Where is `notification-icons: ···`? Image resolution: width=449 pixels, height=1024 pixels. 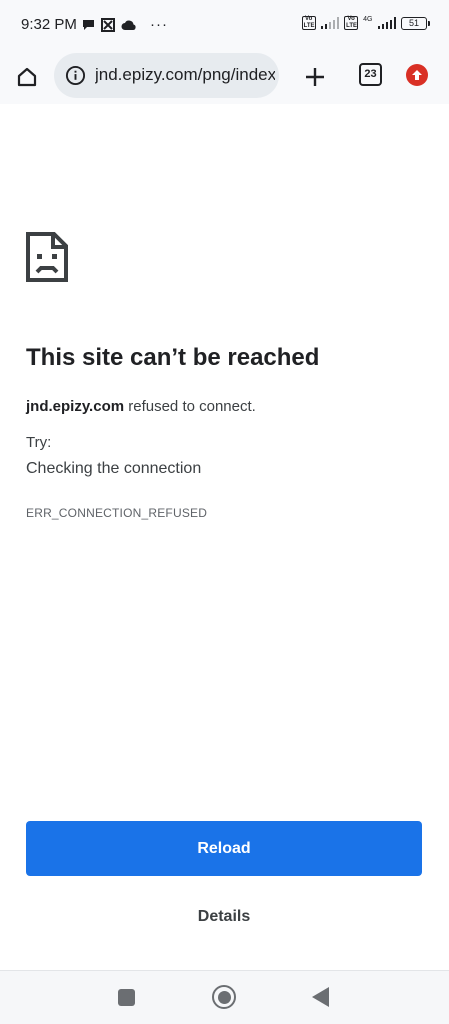 notification-icons: ··· is located at coordinates (125, 24).